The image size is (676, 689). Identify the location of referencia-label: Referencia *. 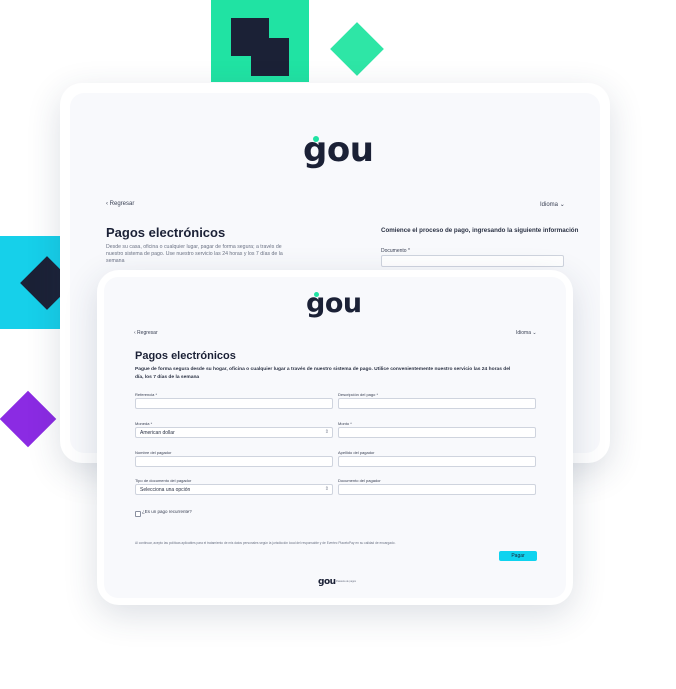
(146, 394).